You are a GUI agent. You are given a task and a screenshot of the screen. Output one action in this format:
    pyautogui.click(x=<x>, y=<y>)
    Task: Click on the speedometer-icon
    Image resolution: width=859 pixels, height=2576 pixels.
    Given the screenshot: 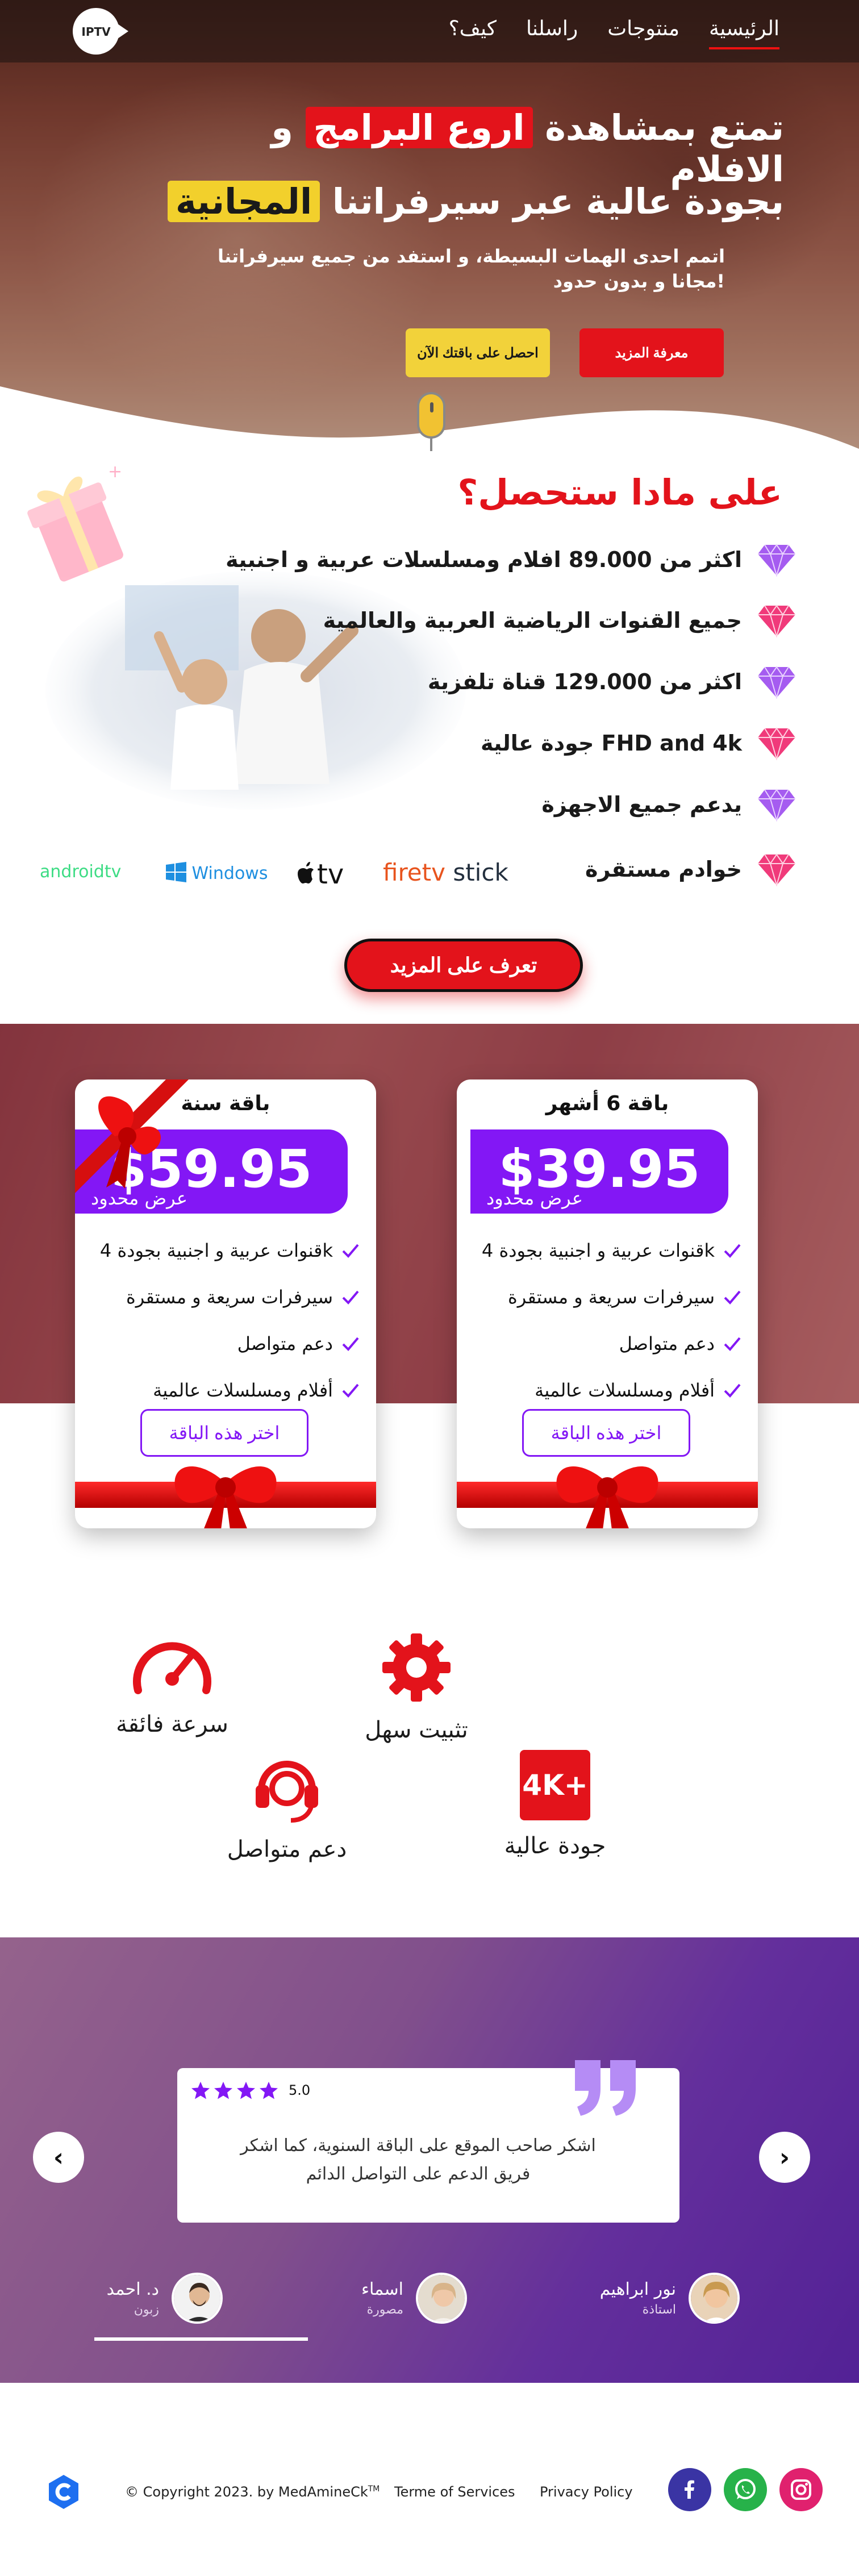 What is the action you would take?
    pyautogui.click(x=172, y=1668)
    